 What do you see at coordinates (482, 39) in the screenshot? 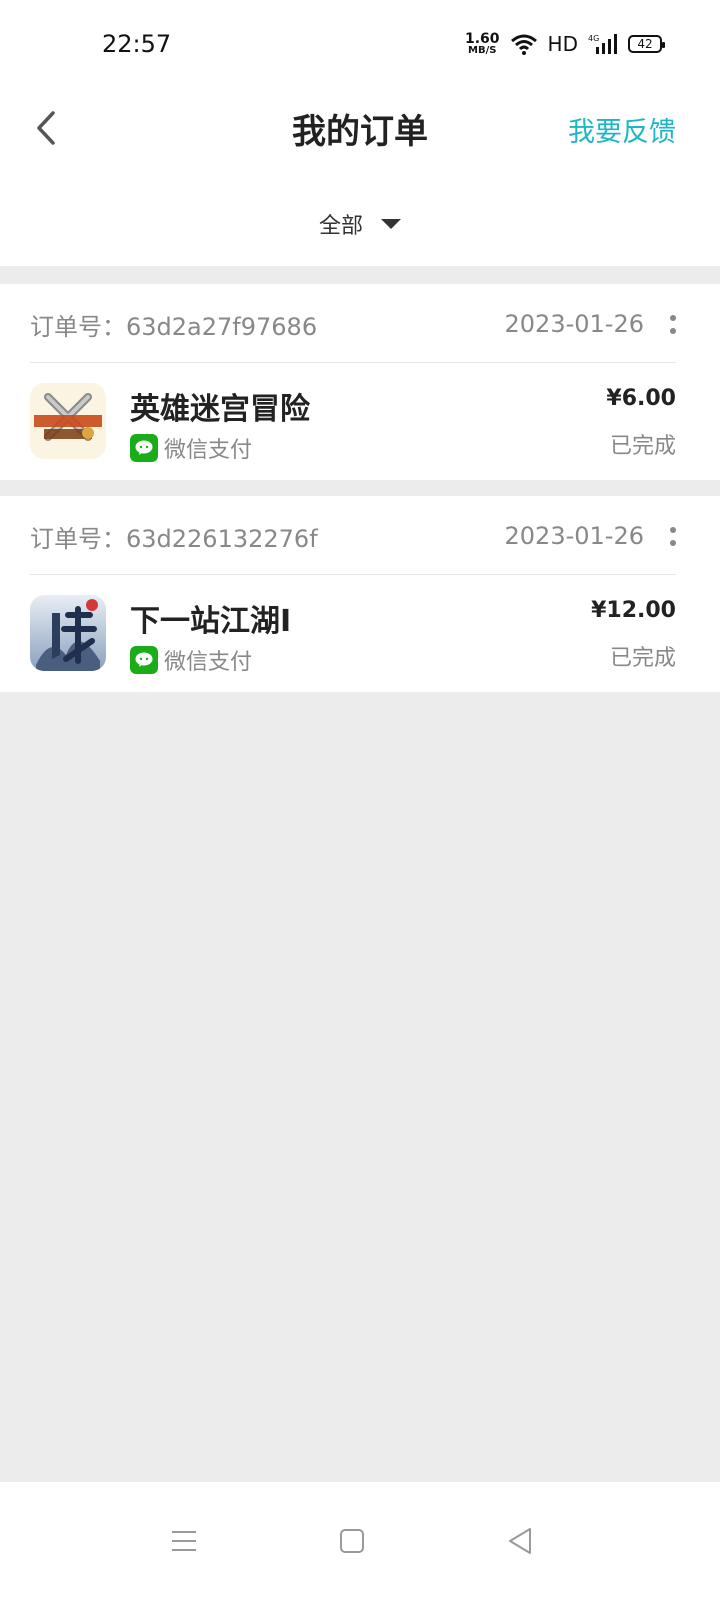
I see `network-speed-value: 1.60` at bounding box center [482, 39].